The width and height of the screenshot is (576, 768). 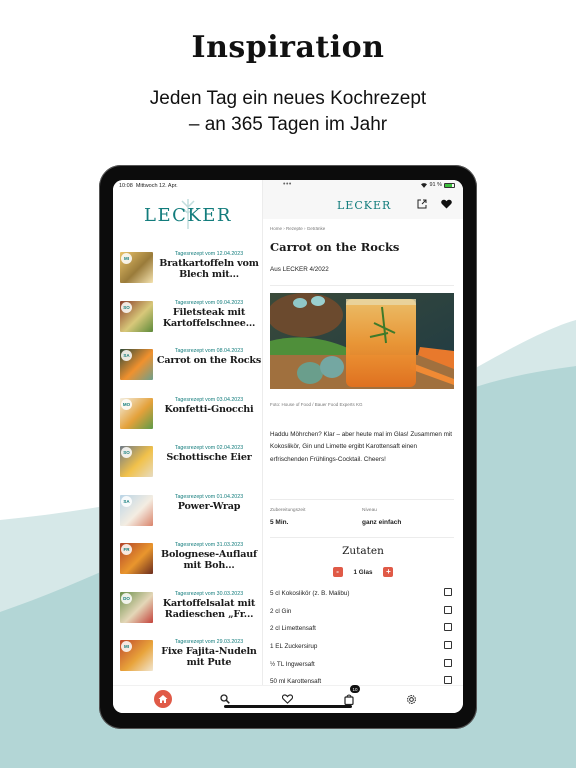 What do you see at coordinates (363, 613) in the screenshot?
I see `ingredient-row: 2 cl Gin` at bounding box center [363, 613].